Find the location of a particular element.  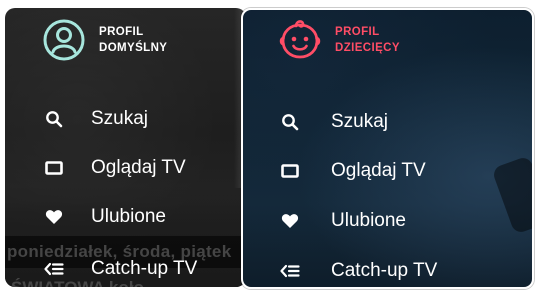

profile-name-line2: DOMYŚLNY is located at coordinates (133, 48).